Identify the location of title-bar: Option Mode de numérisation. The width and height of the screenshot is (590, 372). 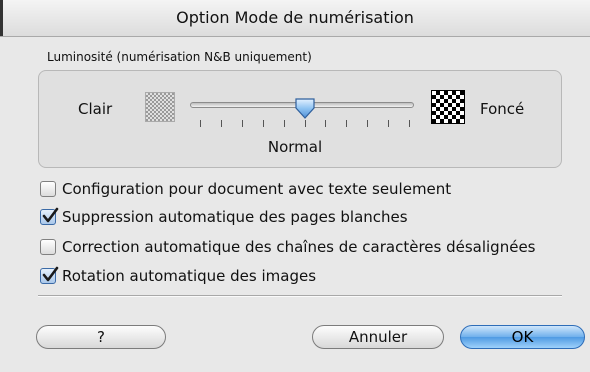
(295, 18).